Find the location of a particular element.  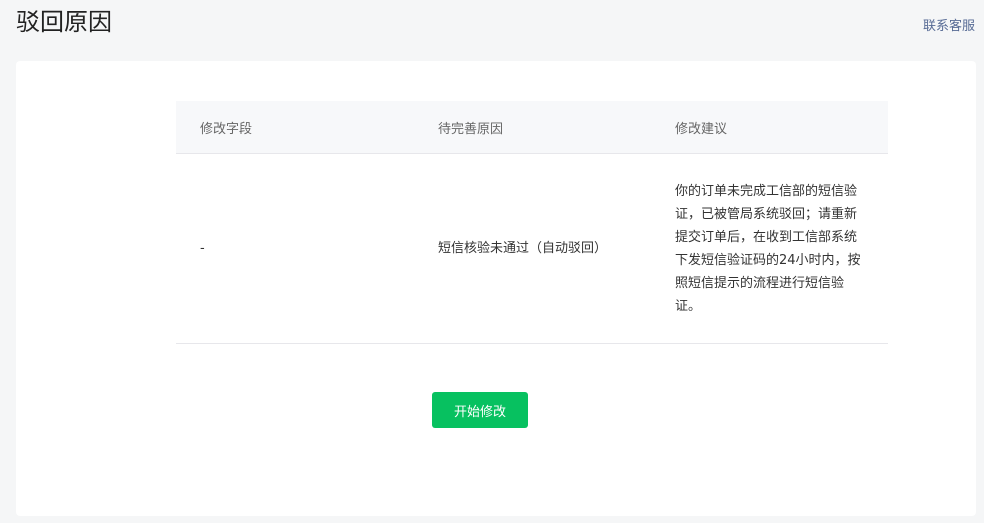

column-header-reason: 待完善原因 is located at coordinates (532, 127).